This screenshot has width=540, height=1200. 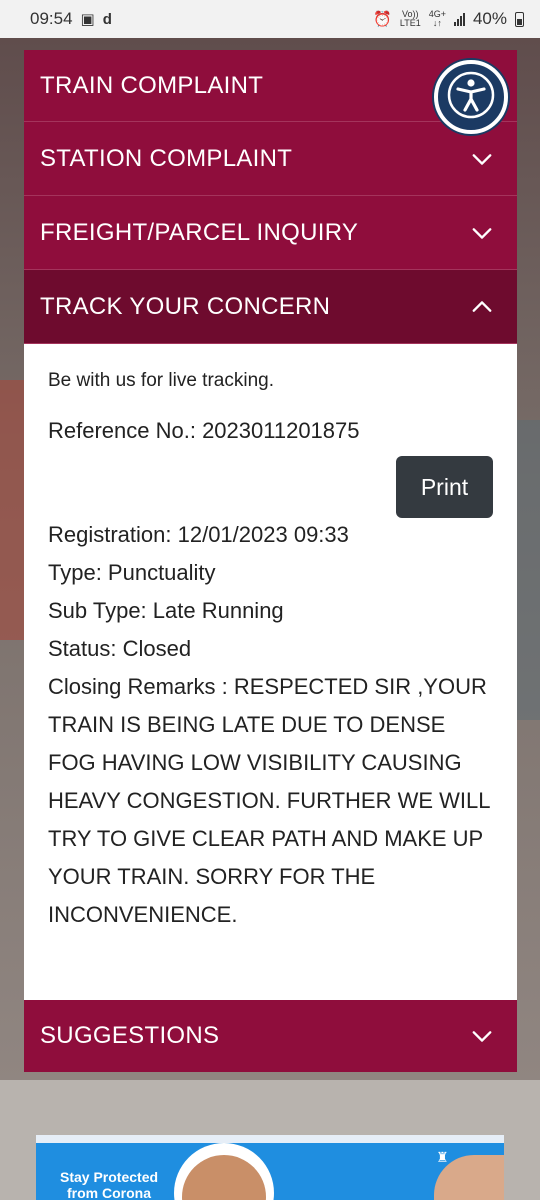 I want to click on app-d-icon: d, so click(x=107, y=19).